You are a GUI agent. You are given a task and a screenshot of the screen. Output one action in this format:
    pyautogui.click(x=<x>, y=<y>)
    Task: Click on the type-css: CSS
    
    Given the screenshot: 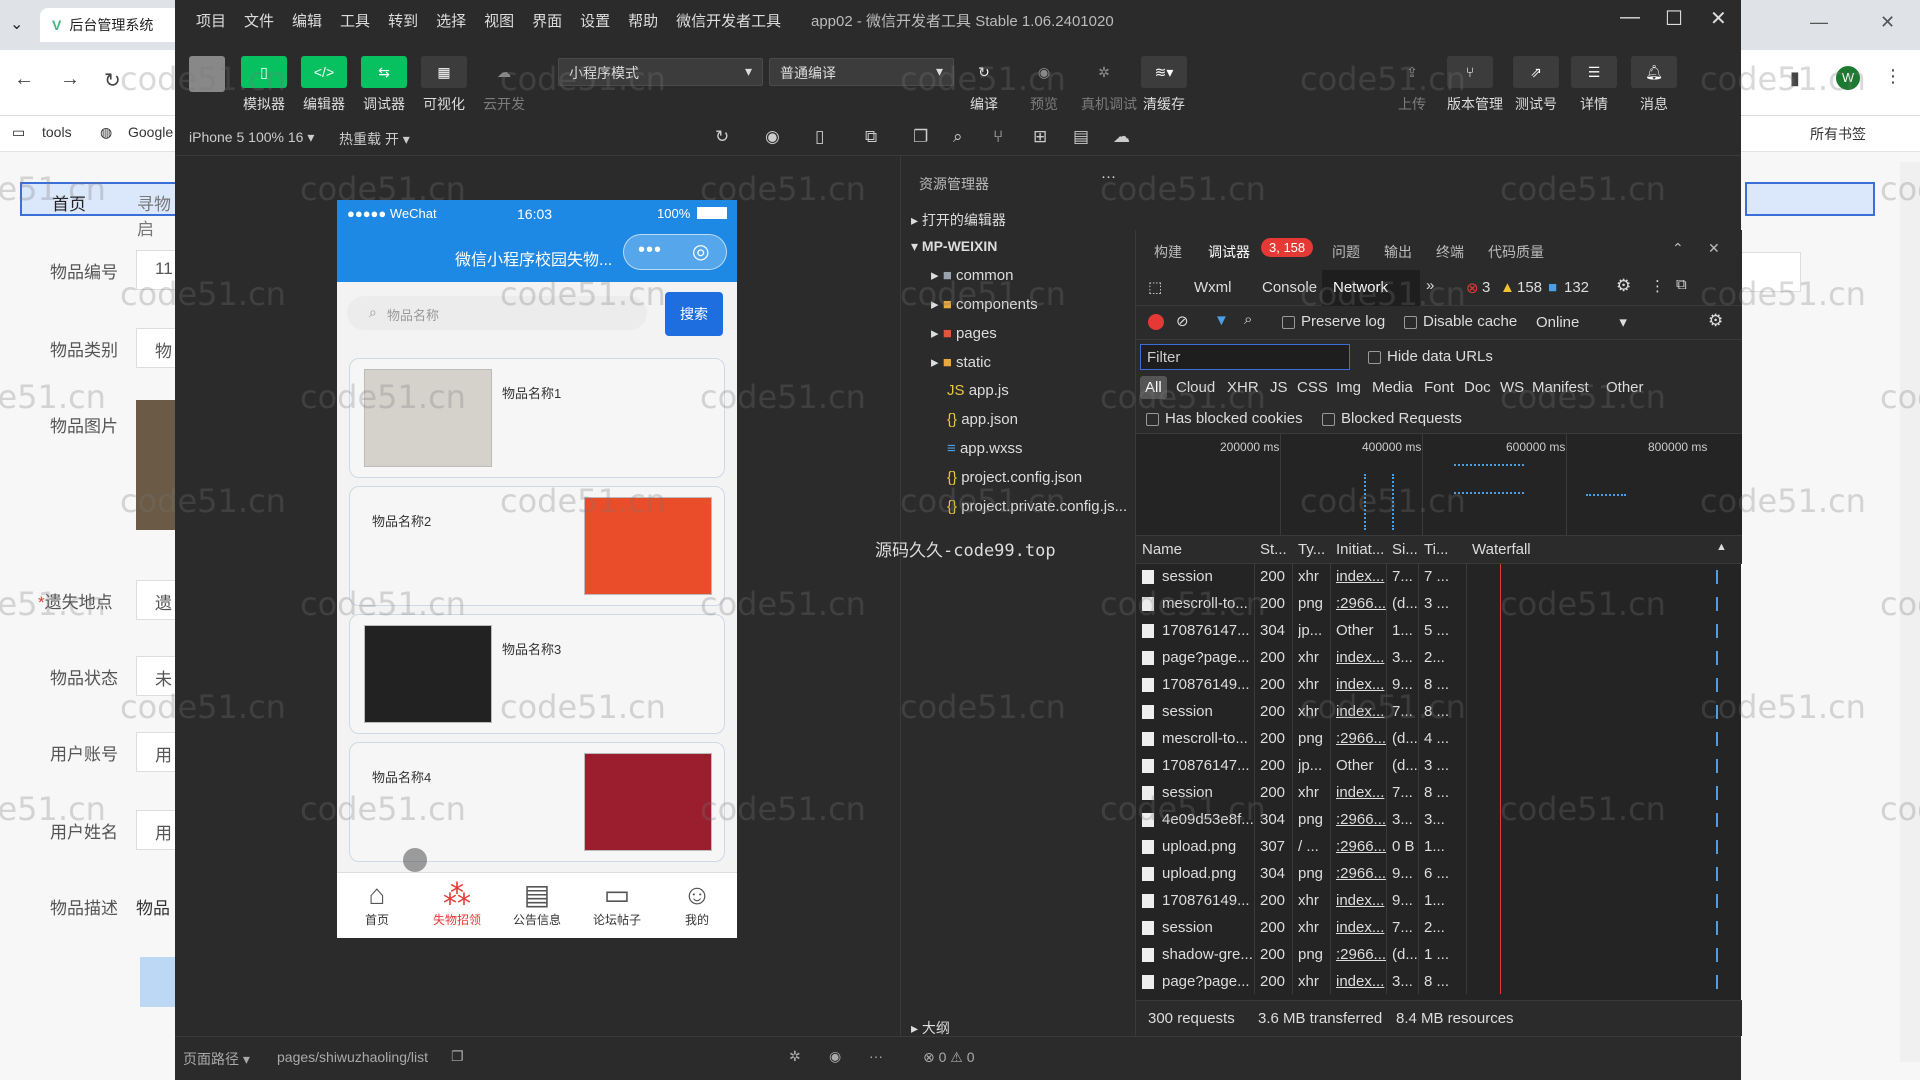 What is the action you would take?
    pyautogui.click(x=1312, y=387)
    